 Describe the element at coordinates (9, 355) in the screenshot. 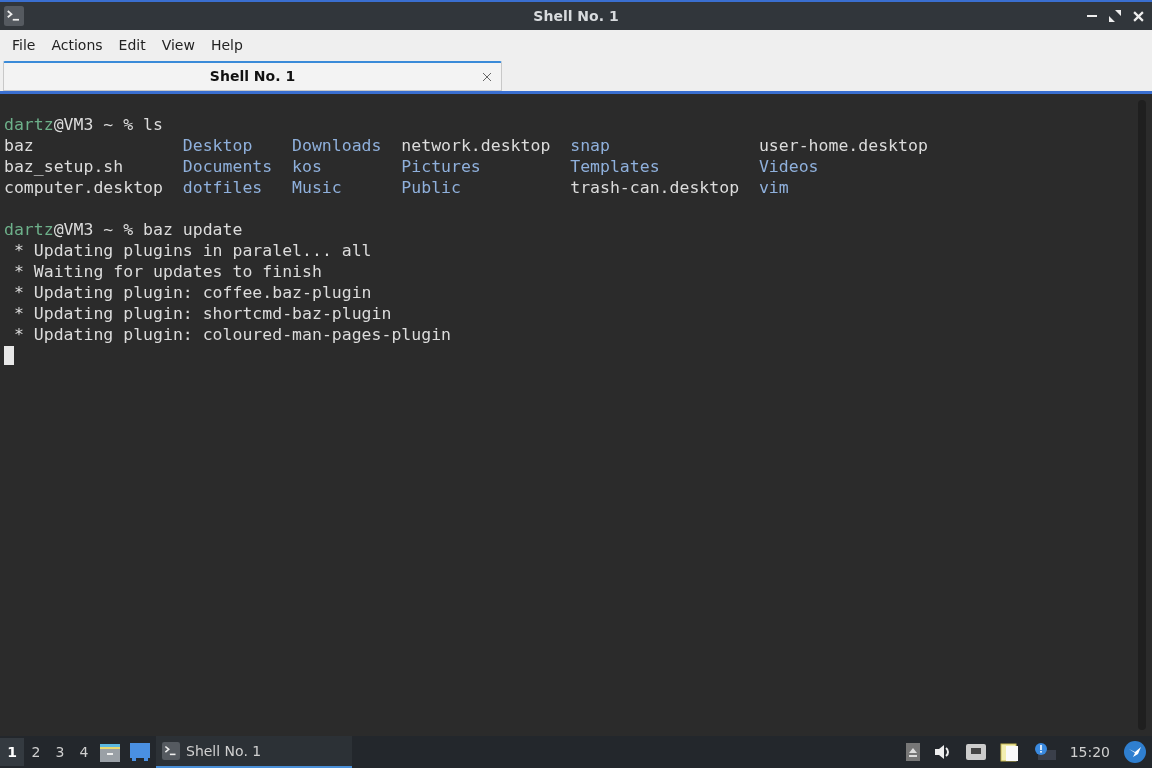

I see `text-cursor` at that location.